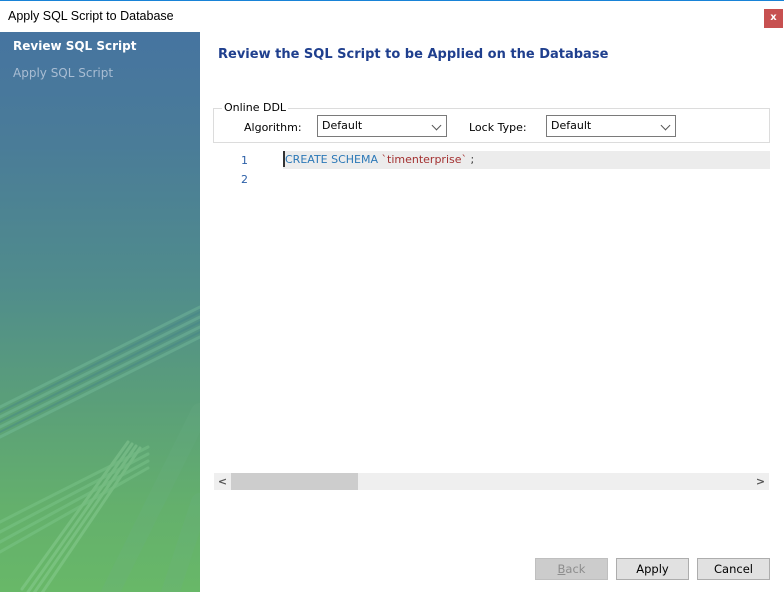  I want to click on code-line: CREATE SCHEMA `timenterprise` ;, so click(379, 159).